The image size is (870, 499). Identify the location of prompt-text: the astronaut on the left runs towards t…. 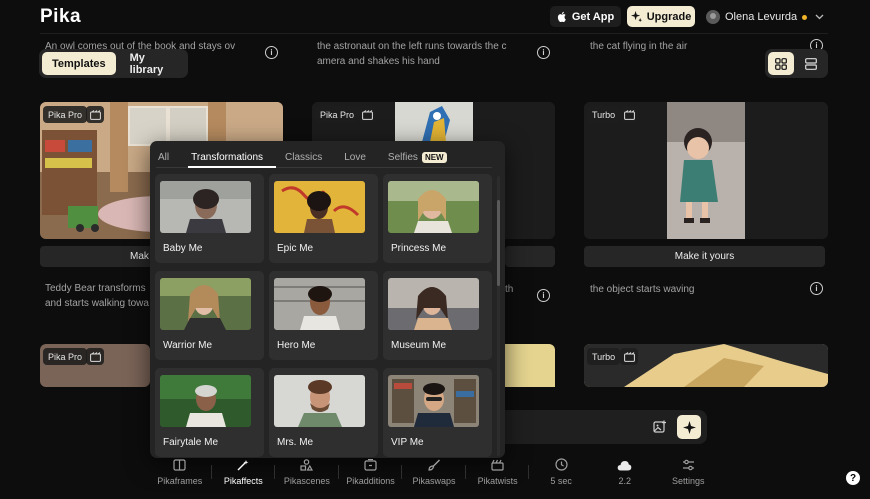
(412, 54).